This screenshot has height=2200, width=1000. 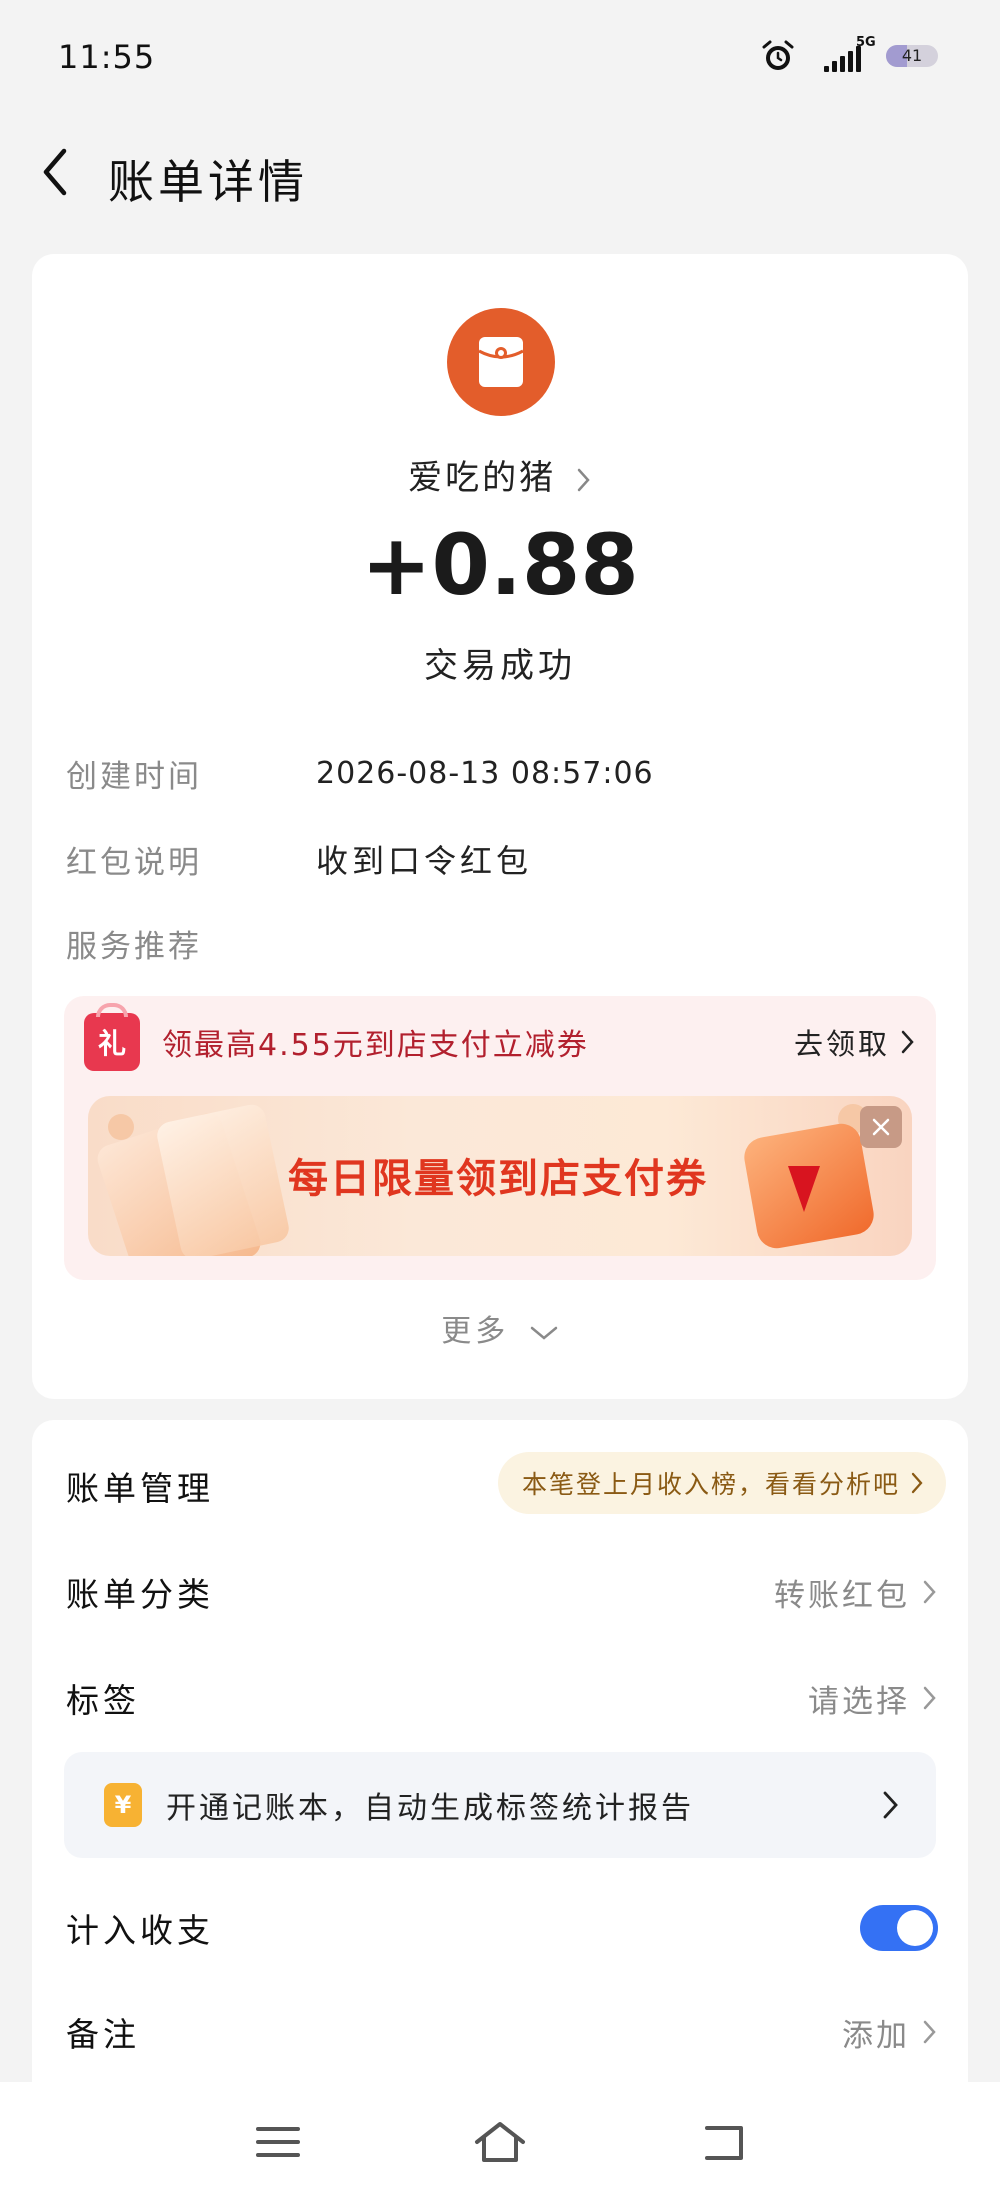 I want to click on menu-icon, so click(x=278, y=2142).